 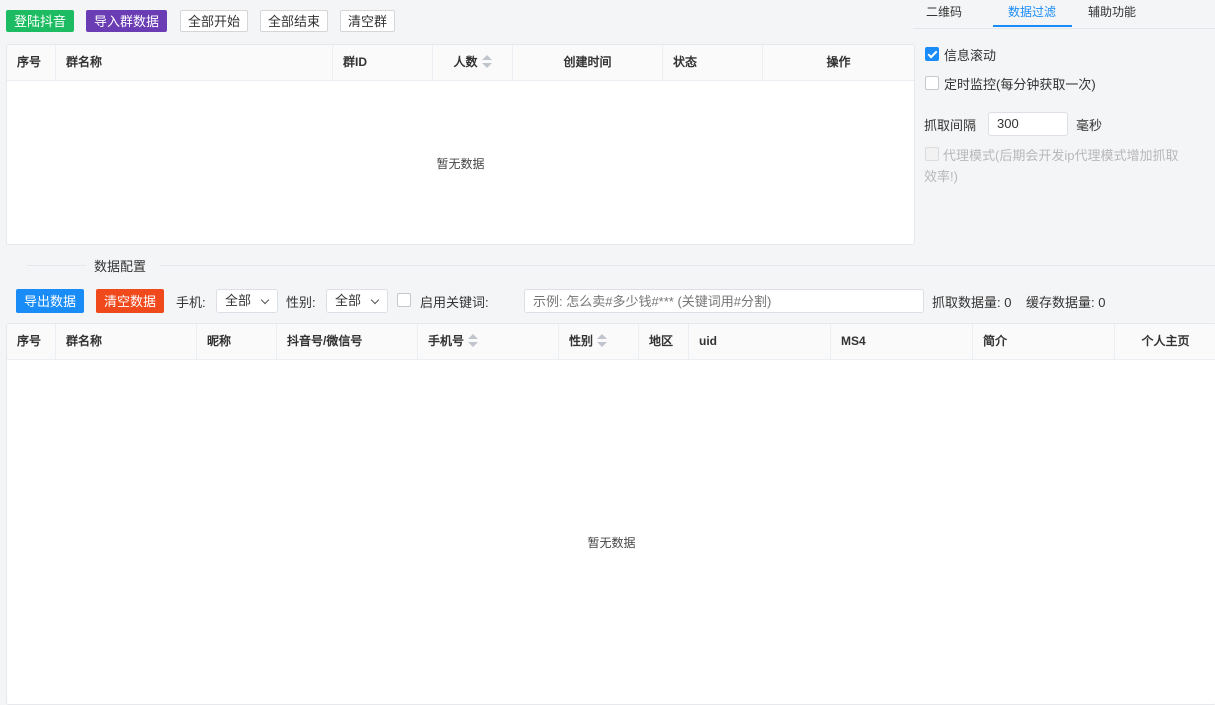 I want to click on tab-active-indicator, so click(x=1032, y=26).